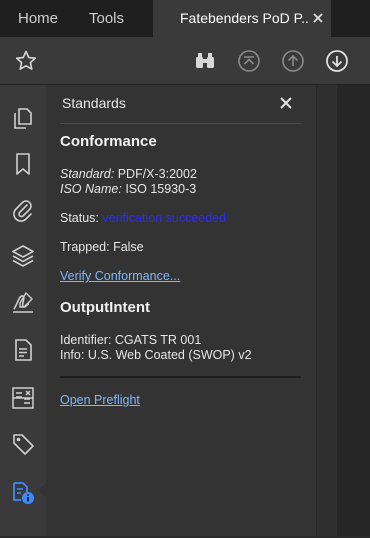 The width and height of the screenshot is (370, 538). What do you see at coordinates (205, 61) in the screenshot?
I see `find-icon` at bounding box center [205, 61].